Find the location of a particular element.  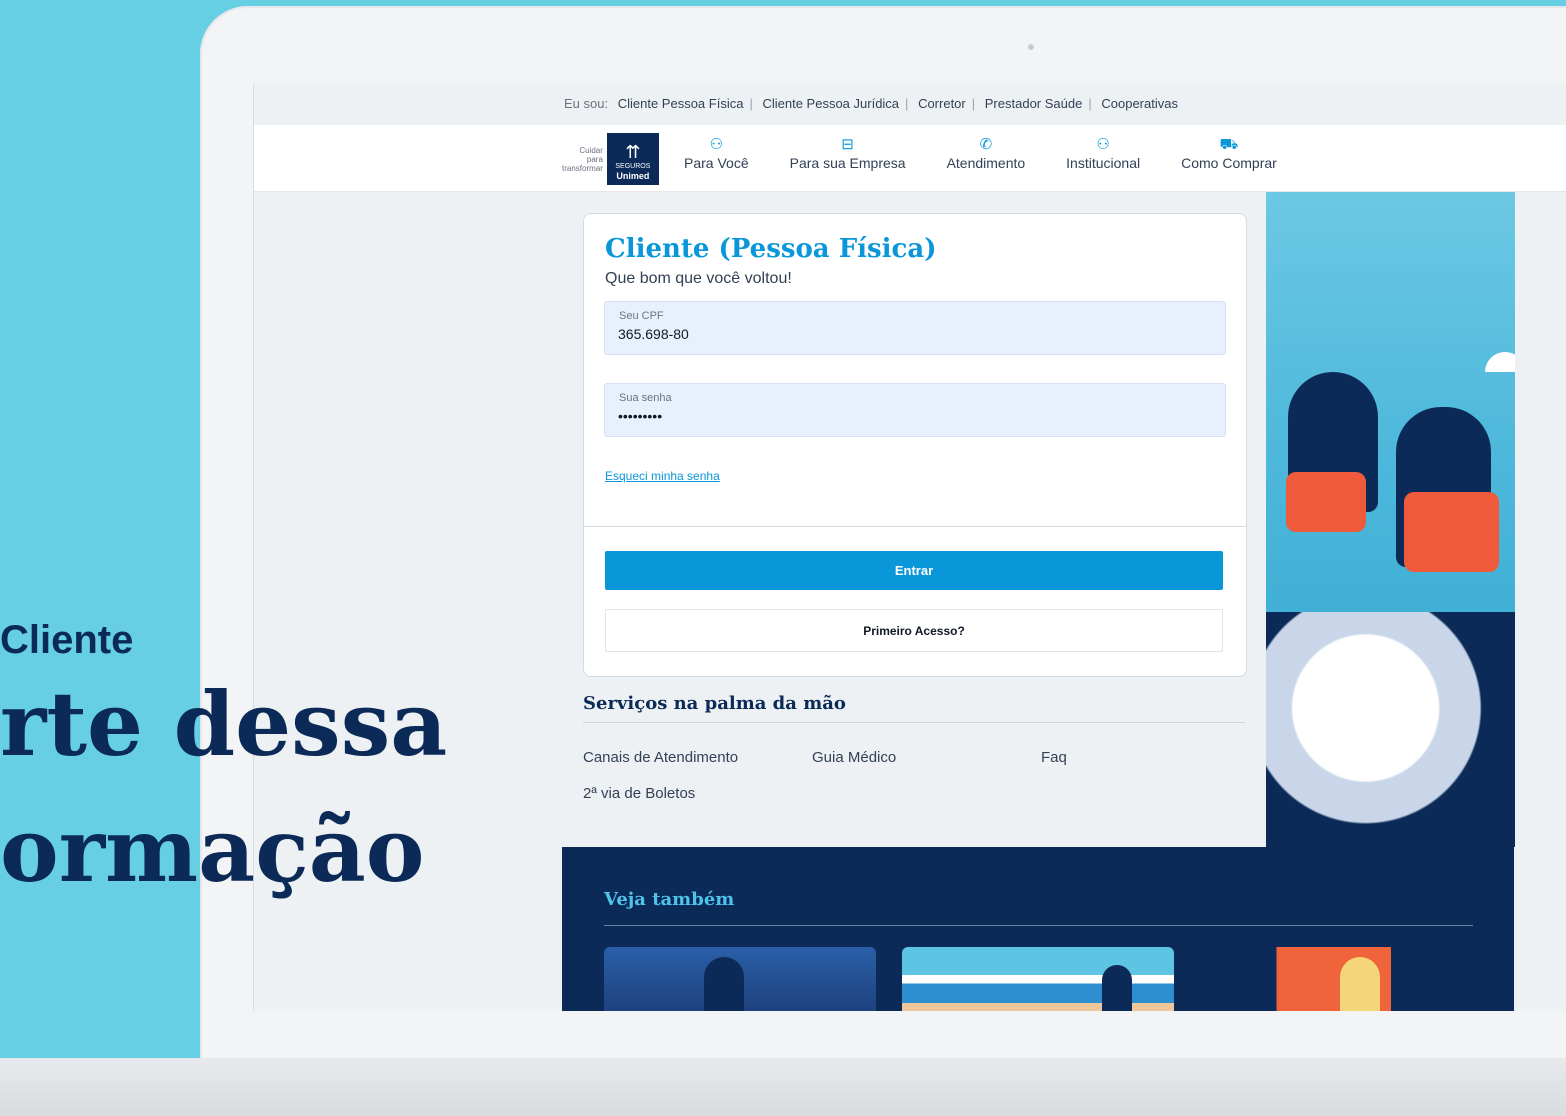

audience-link-pessoa-fisica: Cliente Pessoa Física is located at coordinates (681, 103).